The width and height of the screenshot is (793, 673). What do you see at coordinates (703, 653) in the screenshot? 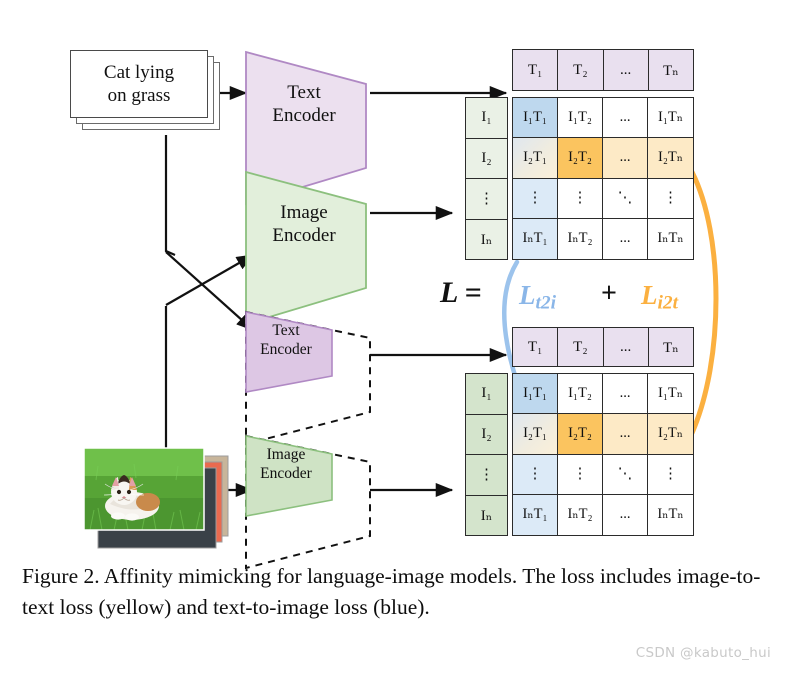
I see `watermark: CSDN @kabuto_hui` at bounding box center [703, 653].